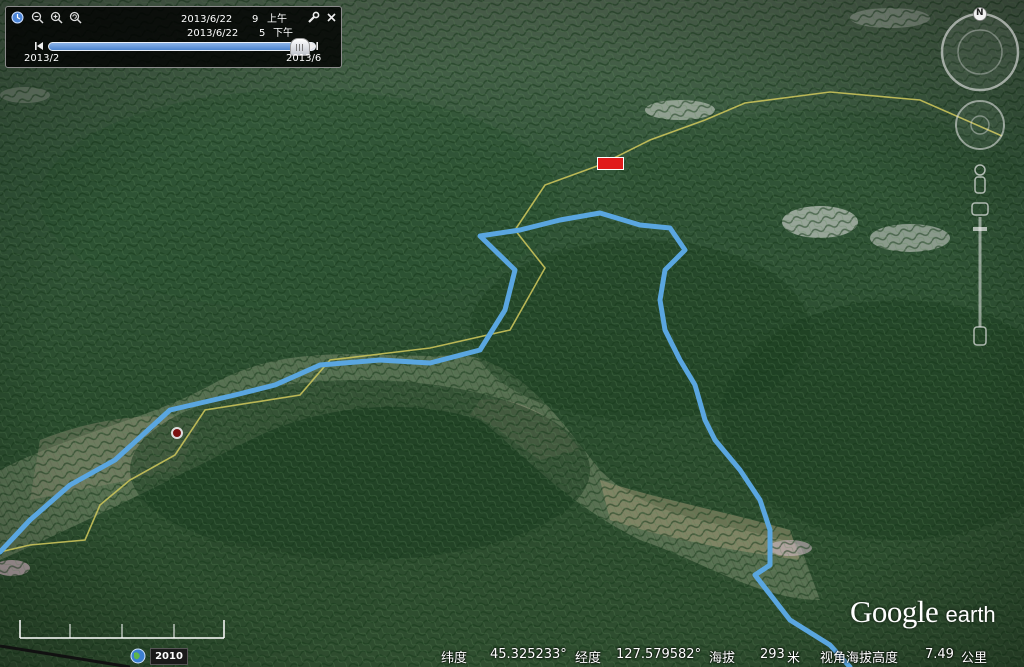 The height and width of the screenshot is (667, 1024). I want to click on eye-altitude-value: 7.49, so click(939, 654).